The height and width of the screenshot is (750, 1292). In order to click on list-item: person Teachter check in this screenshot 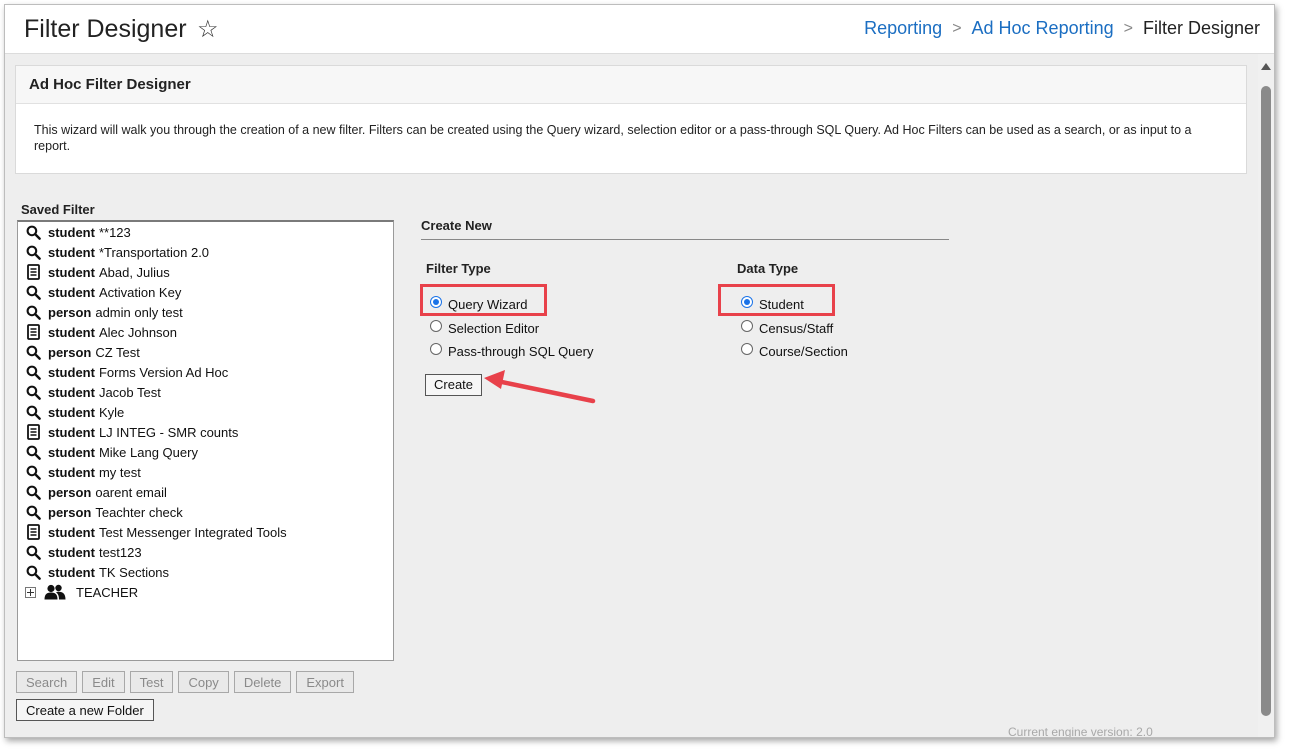, I will do `click(205, 512)`.